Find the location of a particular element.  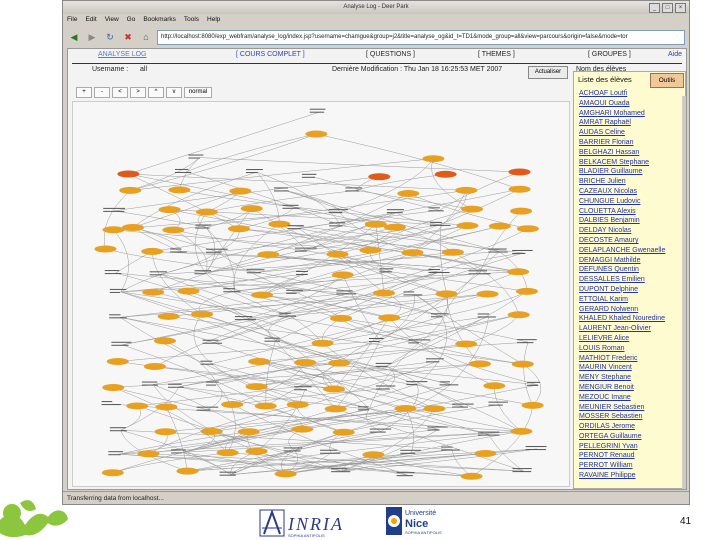

student-link: DALBIES Benjamin is located at coordinates (632, 221).